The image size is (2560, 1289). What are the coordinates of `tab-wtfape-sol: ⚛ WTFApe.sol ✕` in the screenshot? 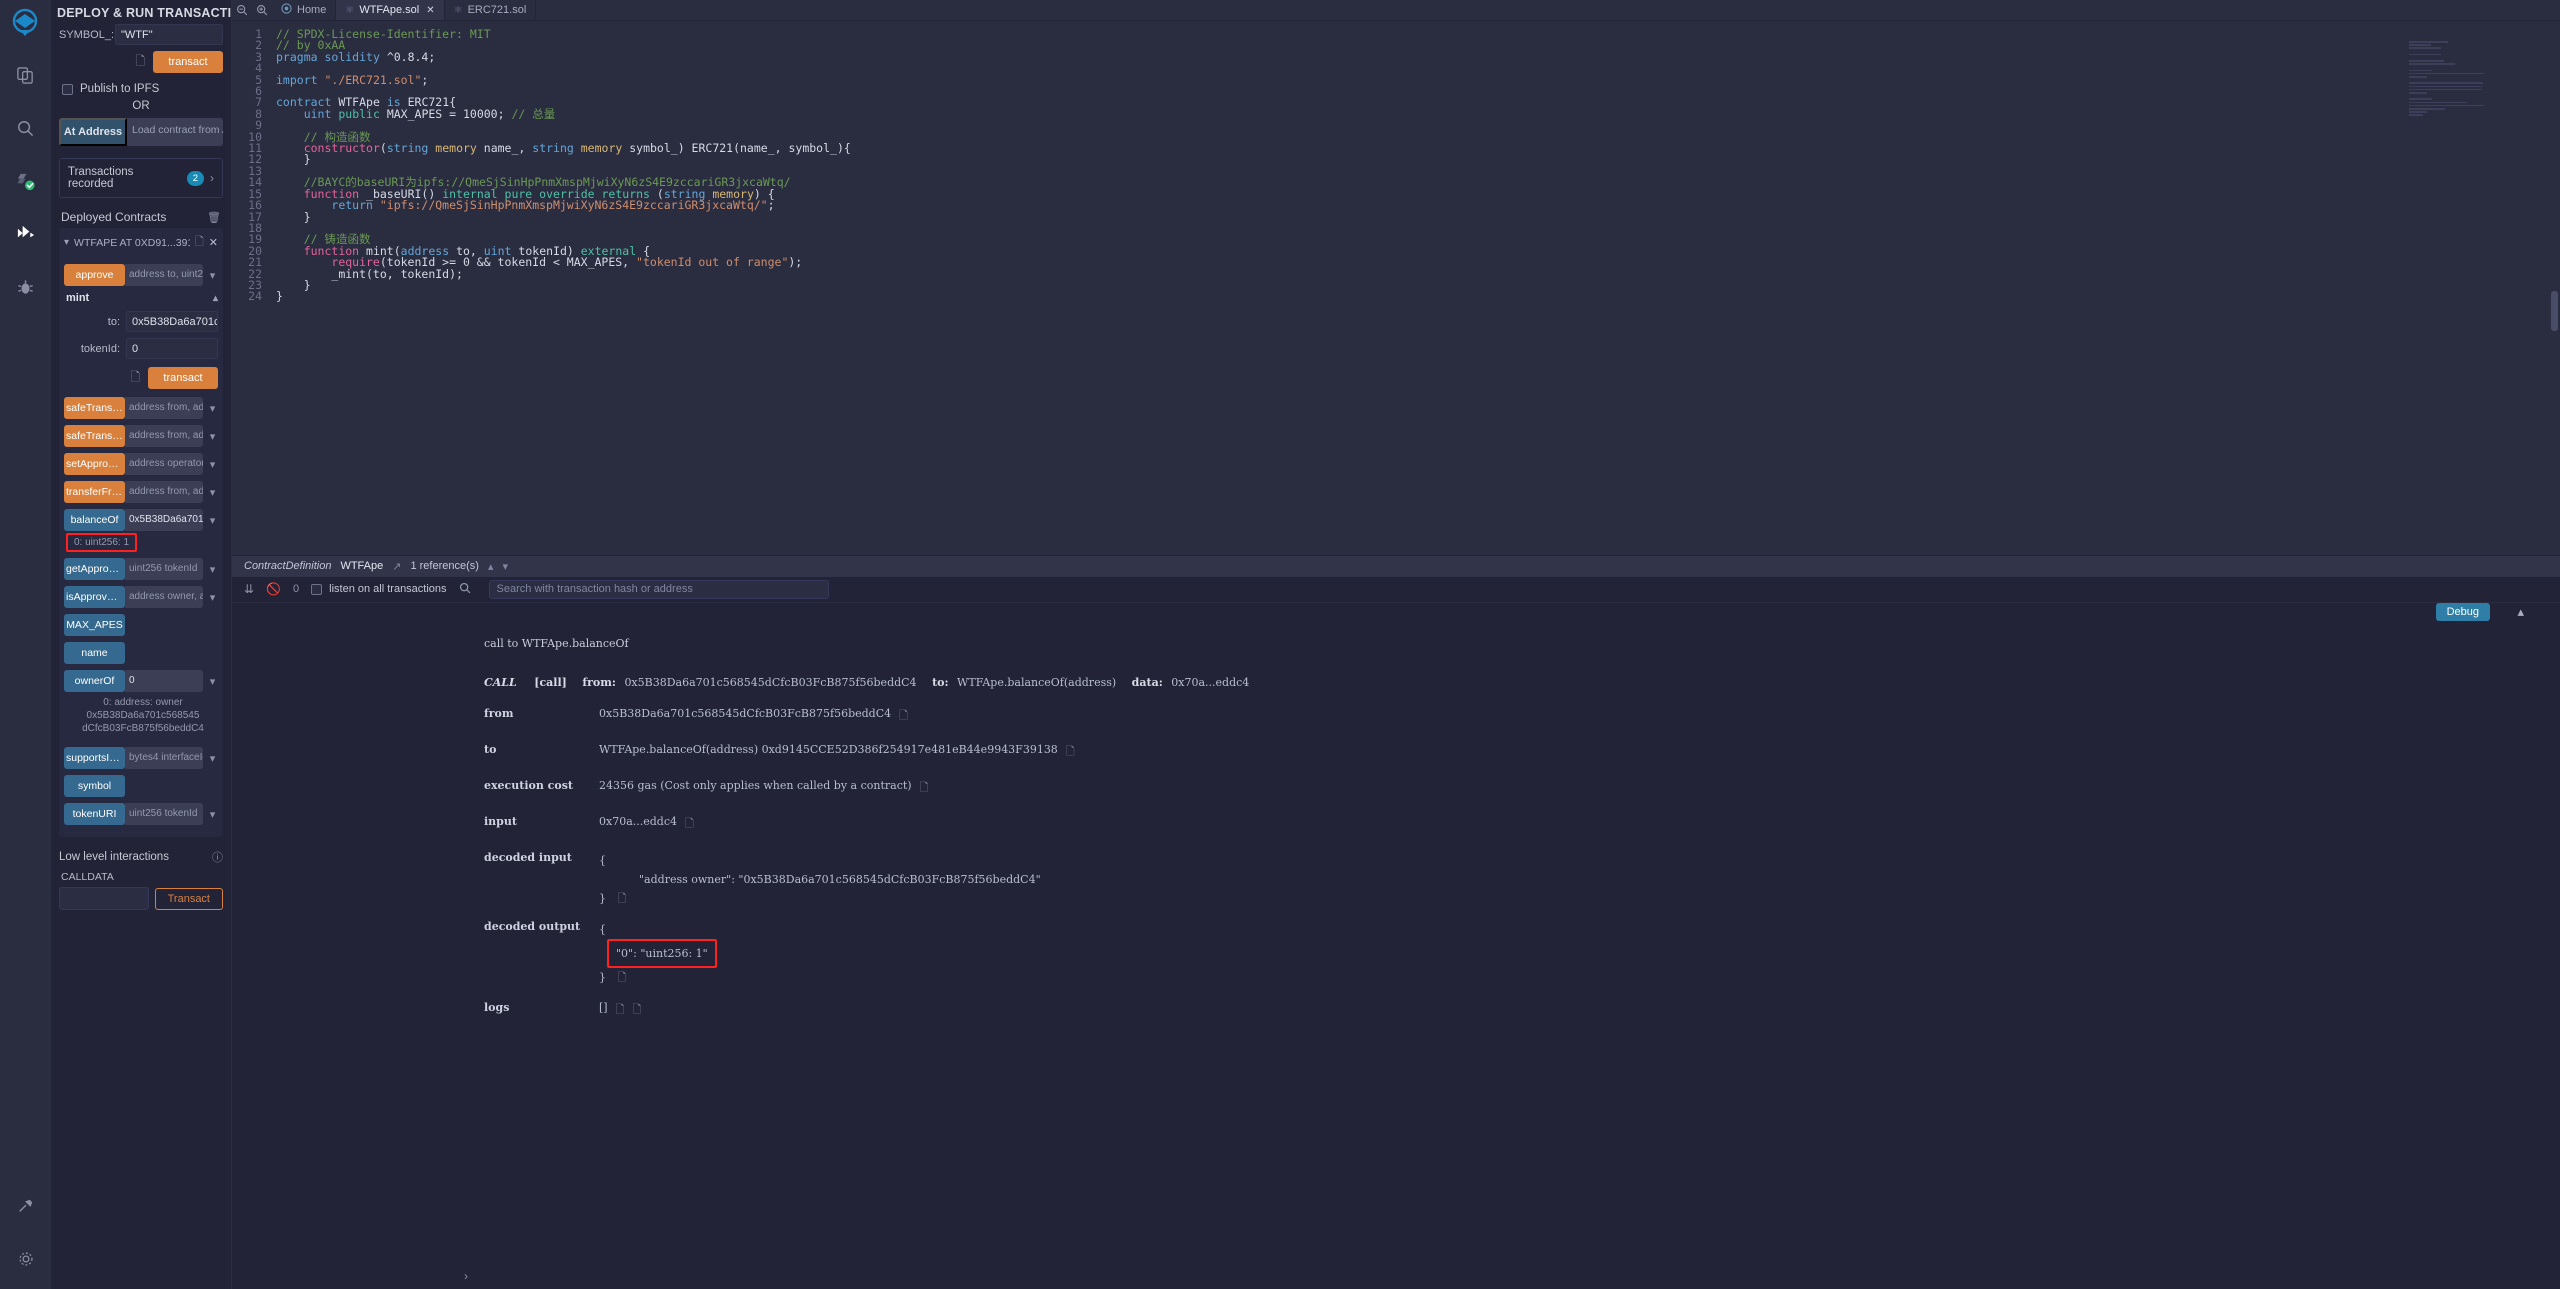 It's located at (390, 10).